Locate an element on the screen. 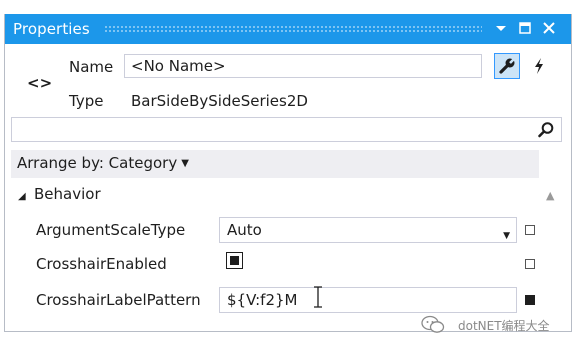 Image resolution: width=579 pixels, height=348 pixels. property-marker-set is located at coordinates (530, 300).